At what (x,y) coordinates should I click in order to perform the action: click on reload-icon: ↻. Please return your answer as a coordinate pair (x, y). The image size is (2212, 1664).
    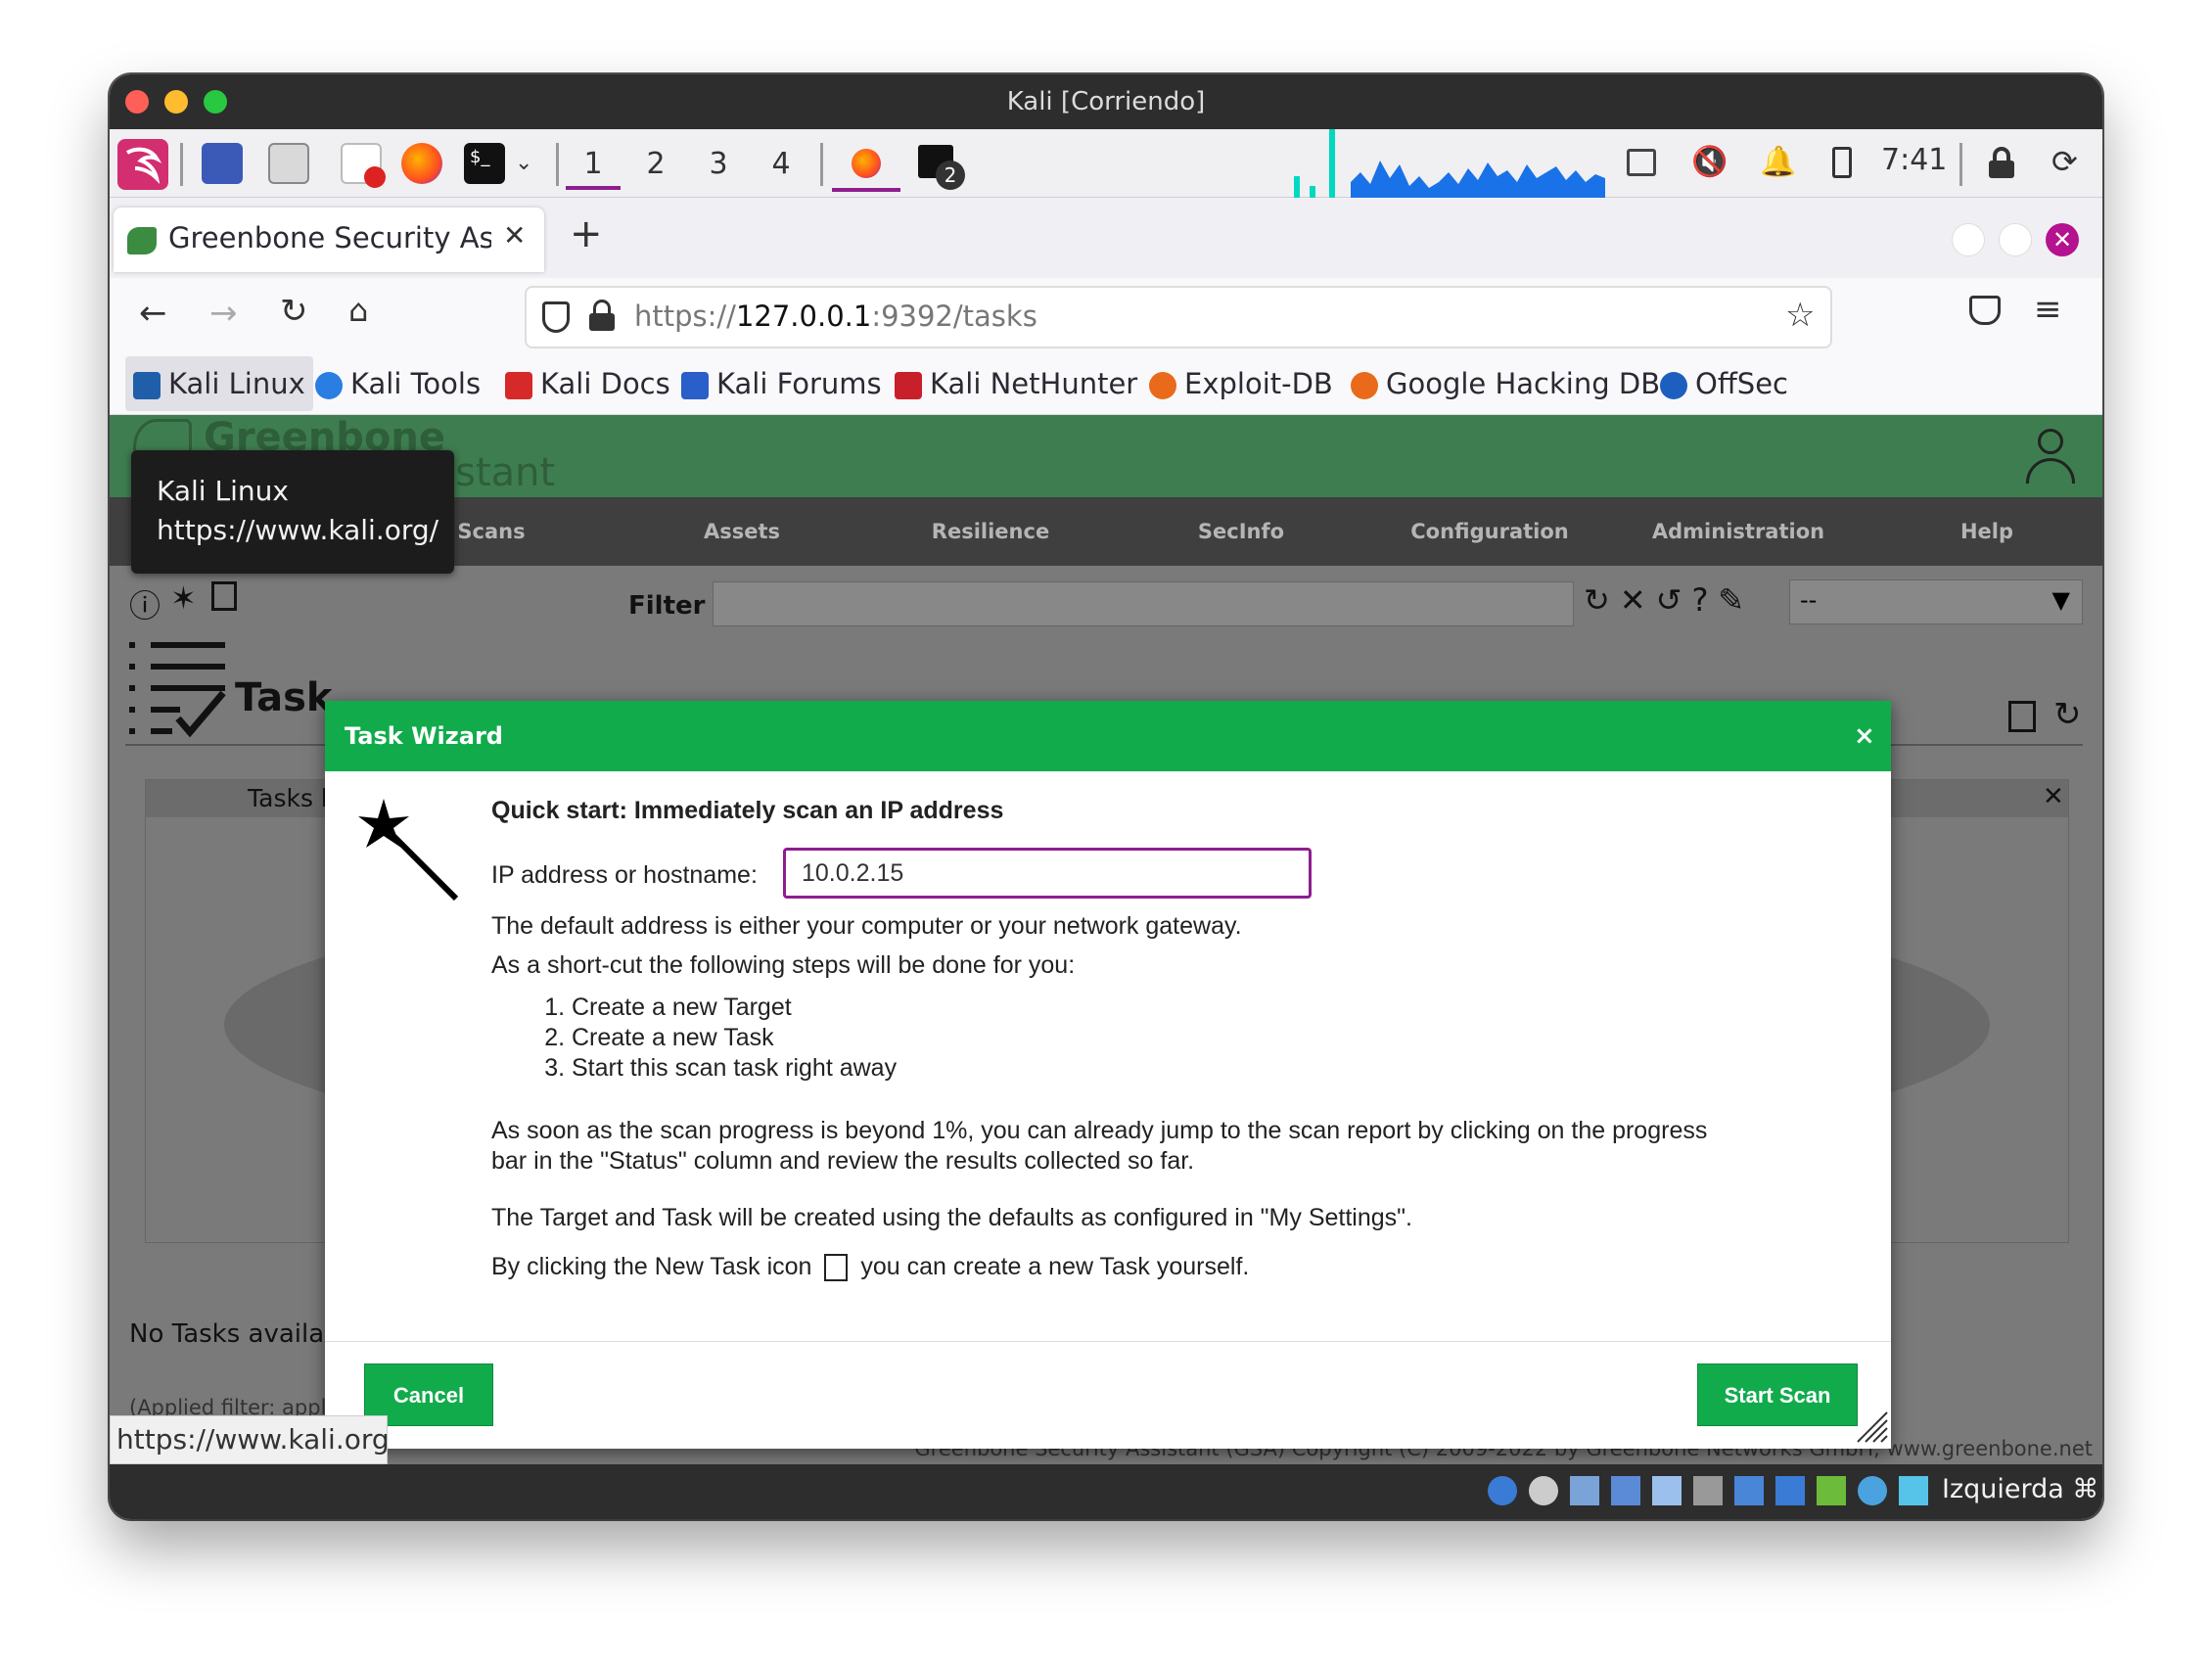
    Looking at the image, I should click on (294, 311).